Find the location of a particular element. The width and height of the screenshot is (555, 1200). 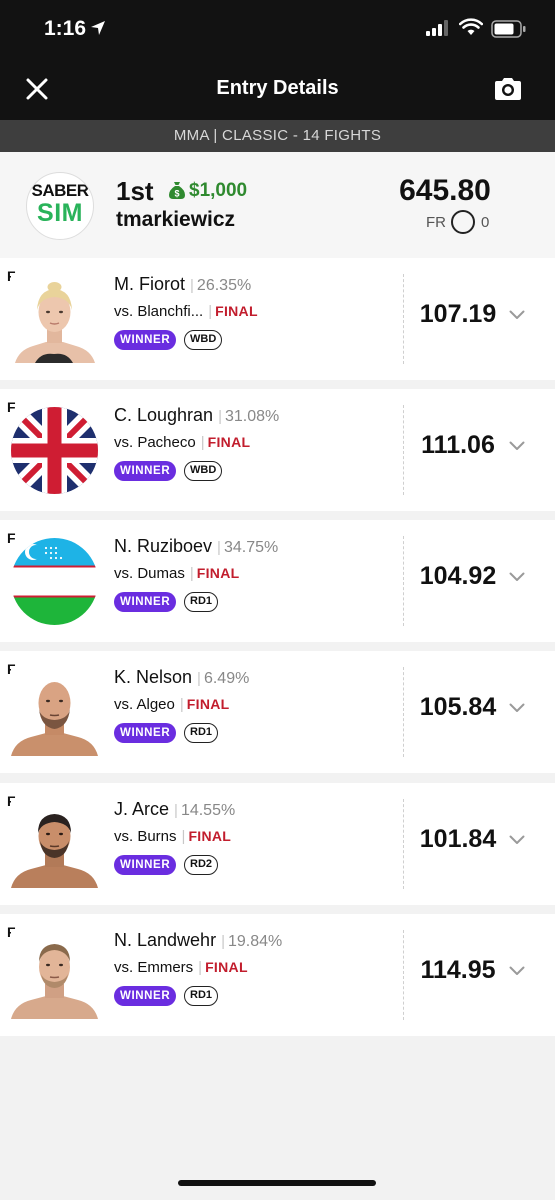

fighter-score: 101.84 is located at coordinates (458, 839).